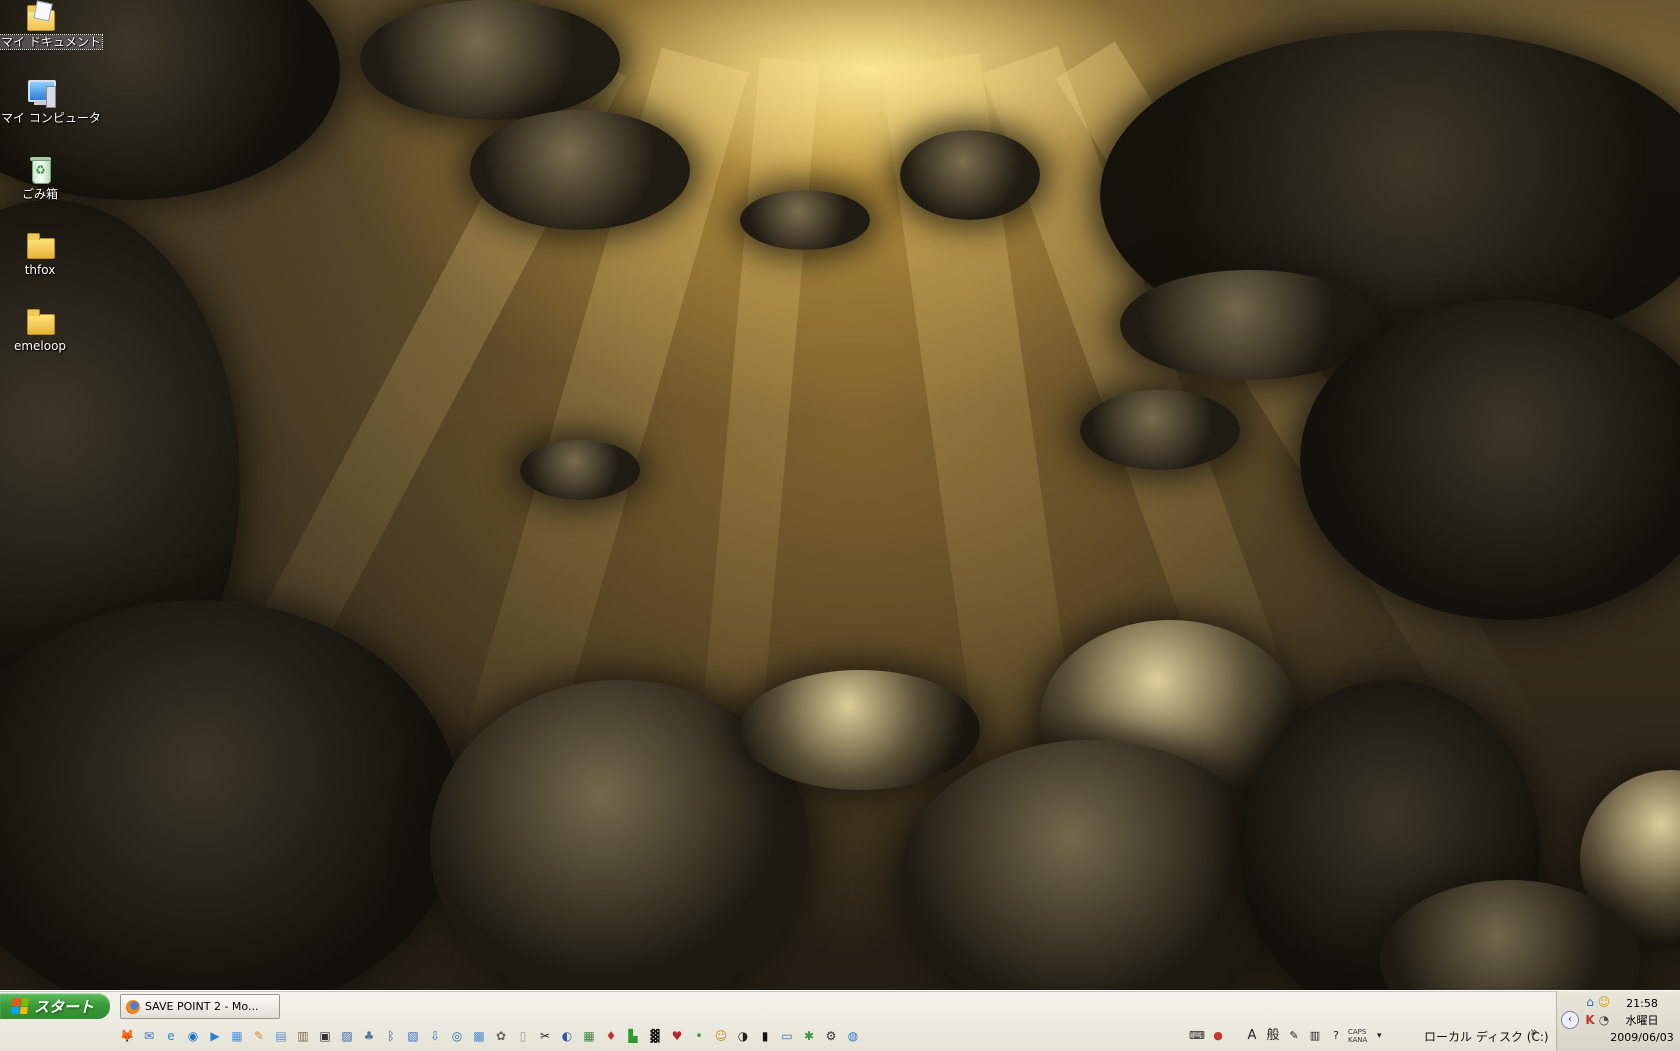 Image resolution: width=1680 pixels, height=1051 pixels. I want to click on recycle-bin-icon, so click(40, 169).